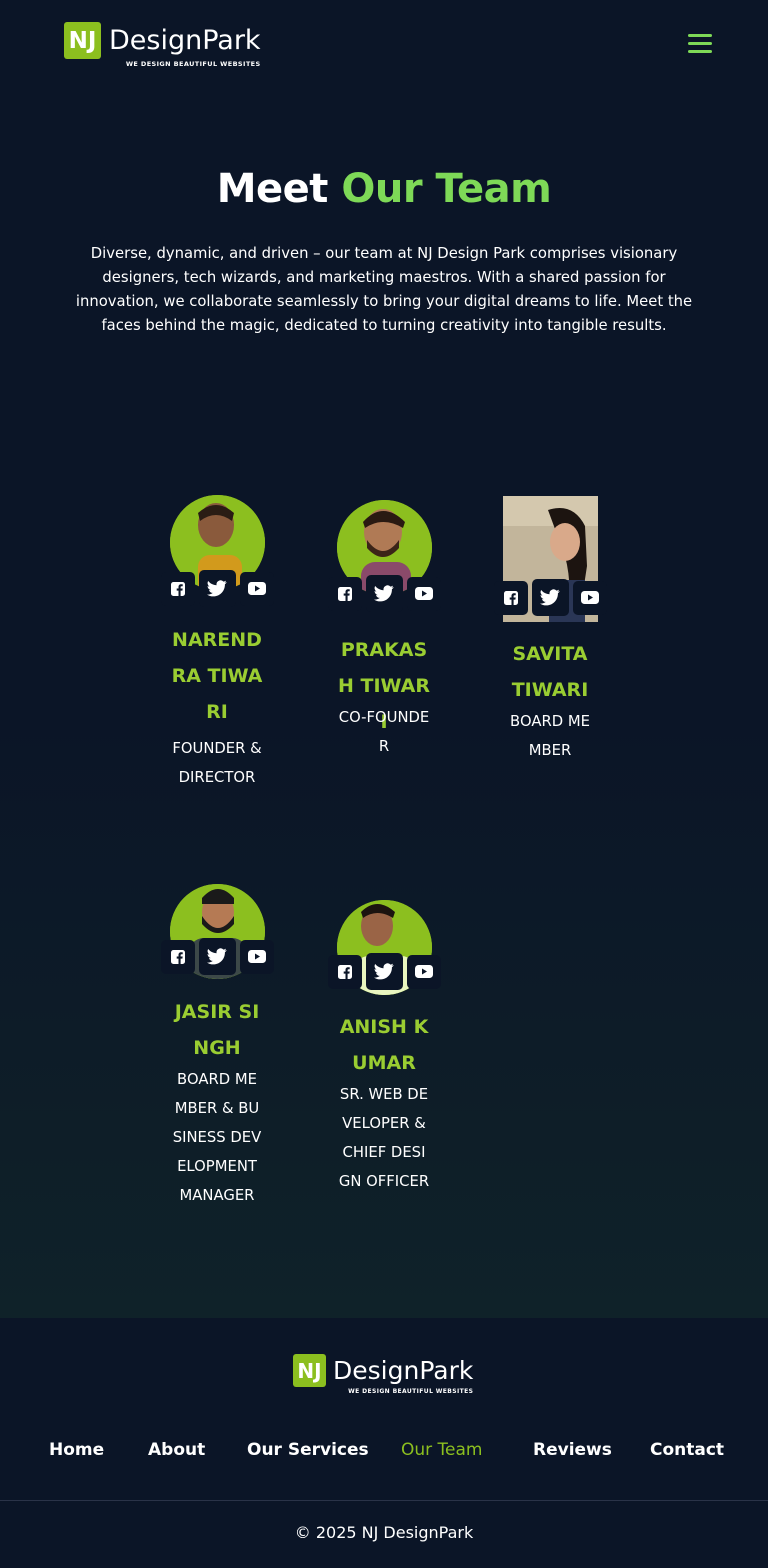 The height and width of the screenshot is (1568, 768). Describe the element at coordinates (550, 672) in the screenshot. I see `member-name: SAVITA TIWARI` at that location.